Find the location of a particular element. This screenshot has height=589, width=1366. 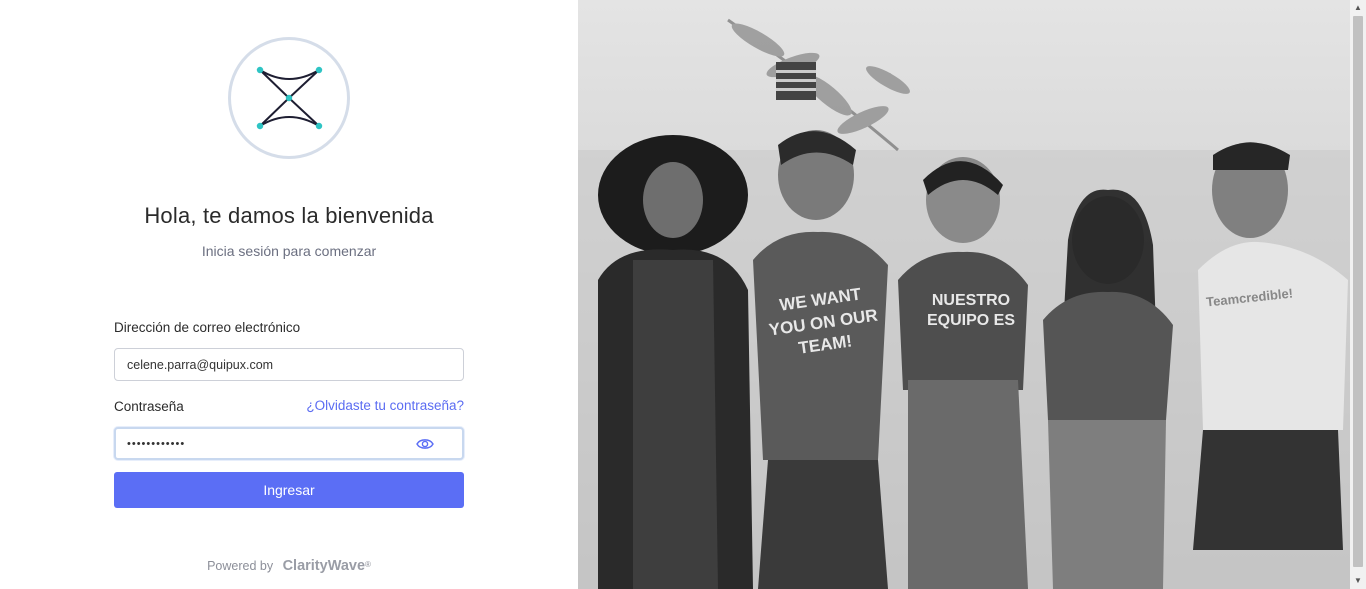

email-field-box is located at coordinates (289, 364).